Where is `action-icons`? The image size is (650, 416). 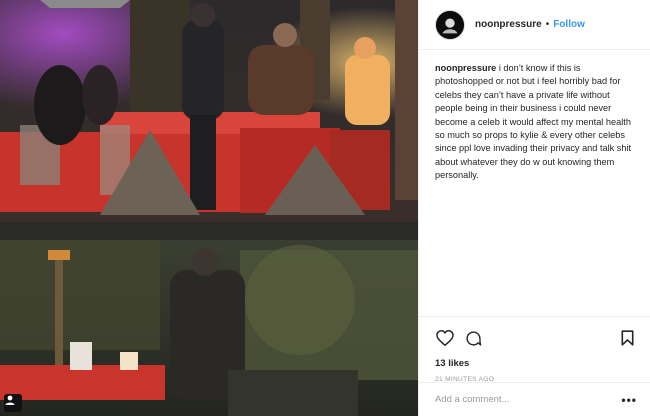
action-icons is located at coordinates (536, 338).